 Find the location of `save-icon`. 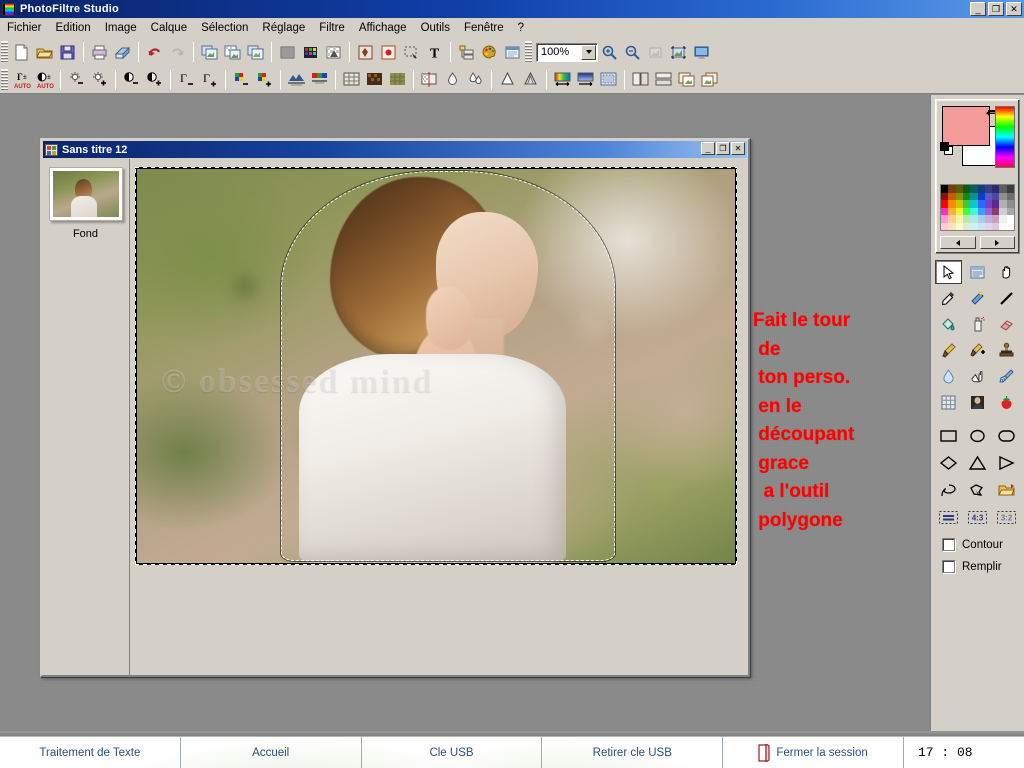

save-icon is located at coordinates (67, 52).